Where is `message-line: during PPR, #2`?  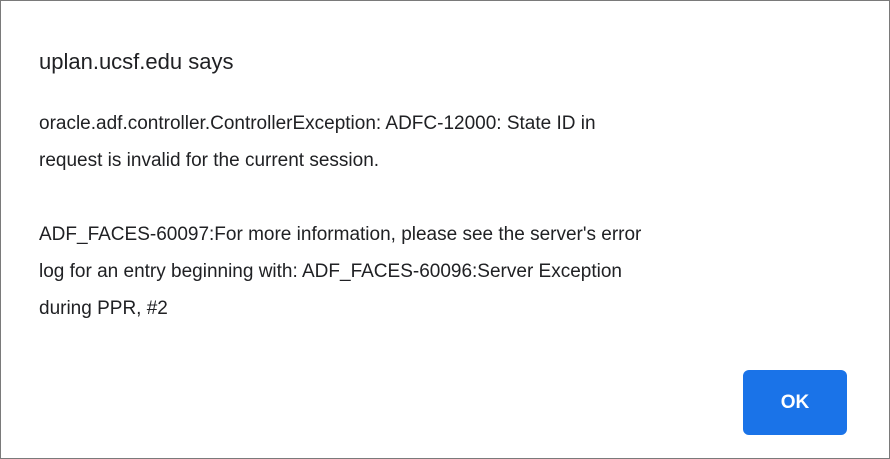
message-line: during PPR, #2 is located at coordinates (103, 308).